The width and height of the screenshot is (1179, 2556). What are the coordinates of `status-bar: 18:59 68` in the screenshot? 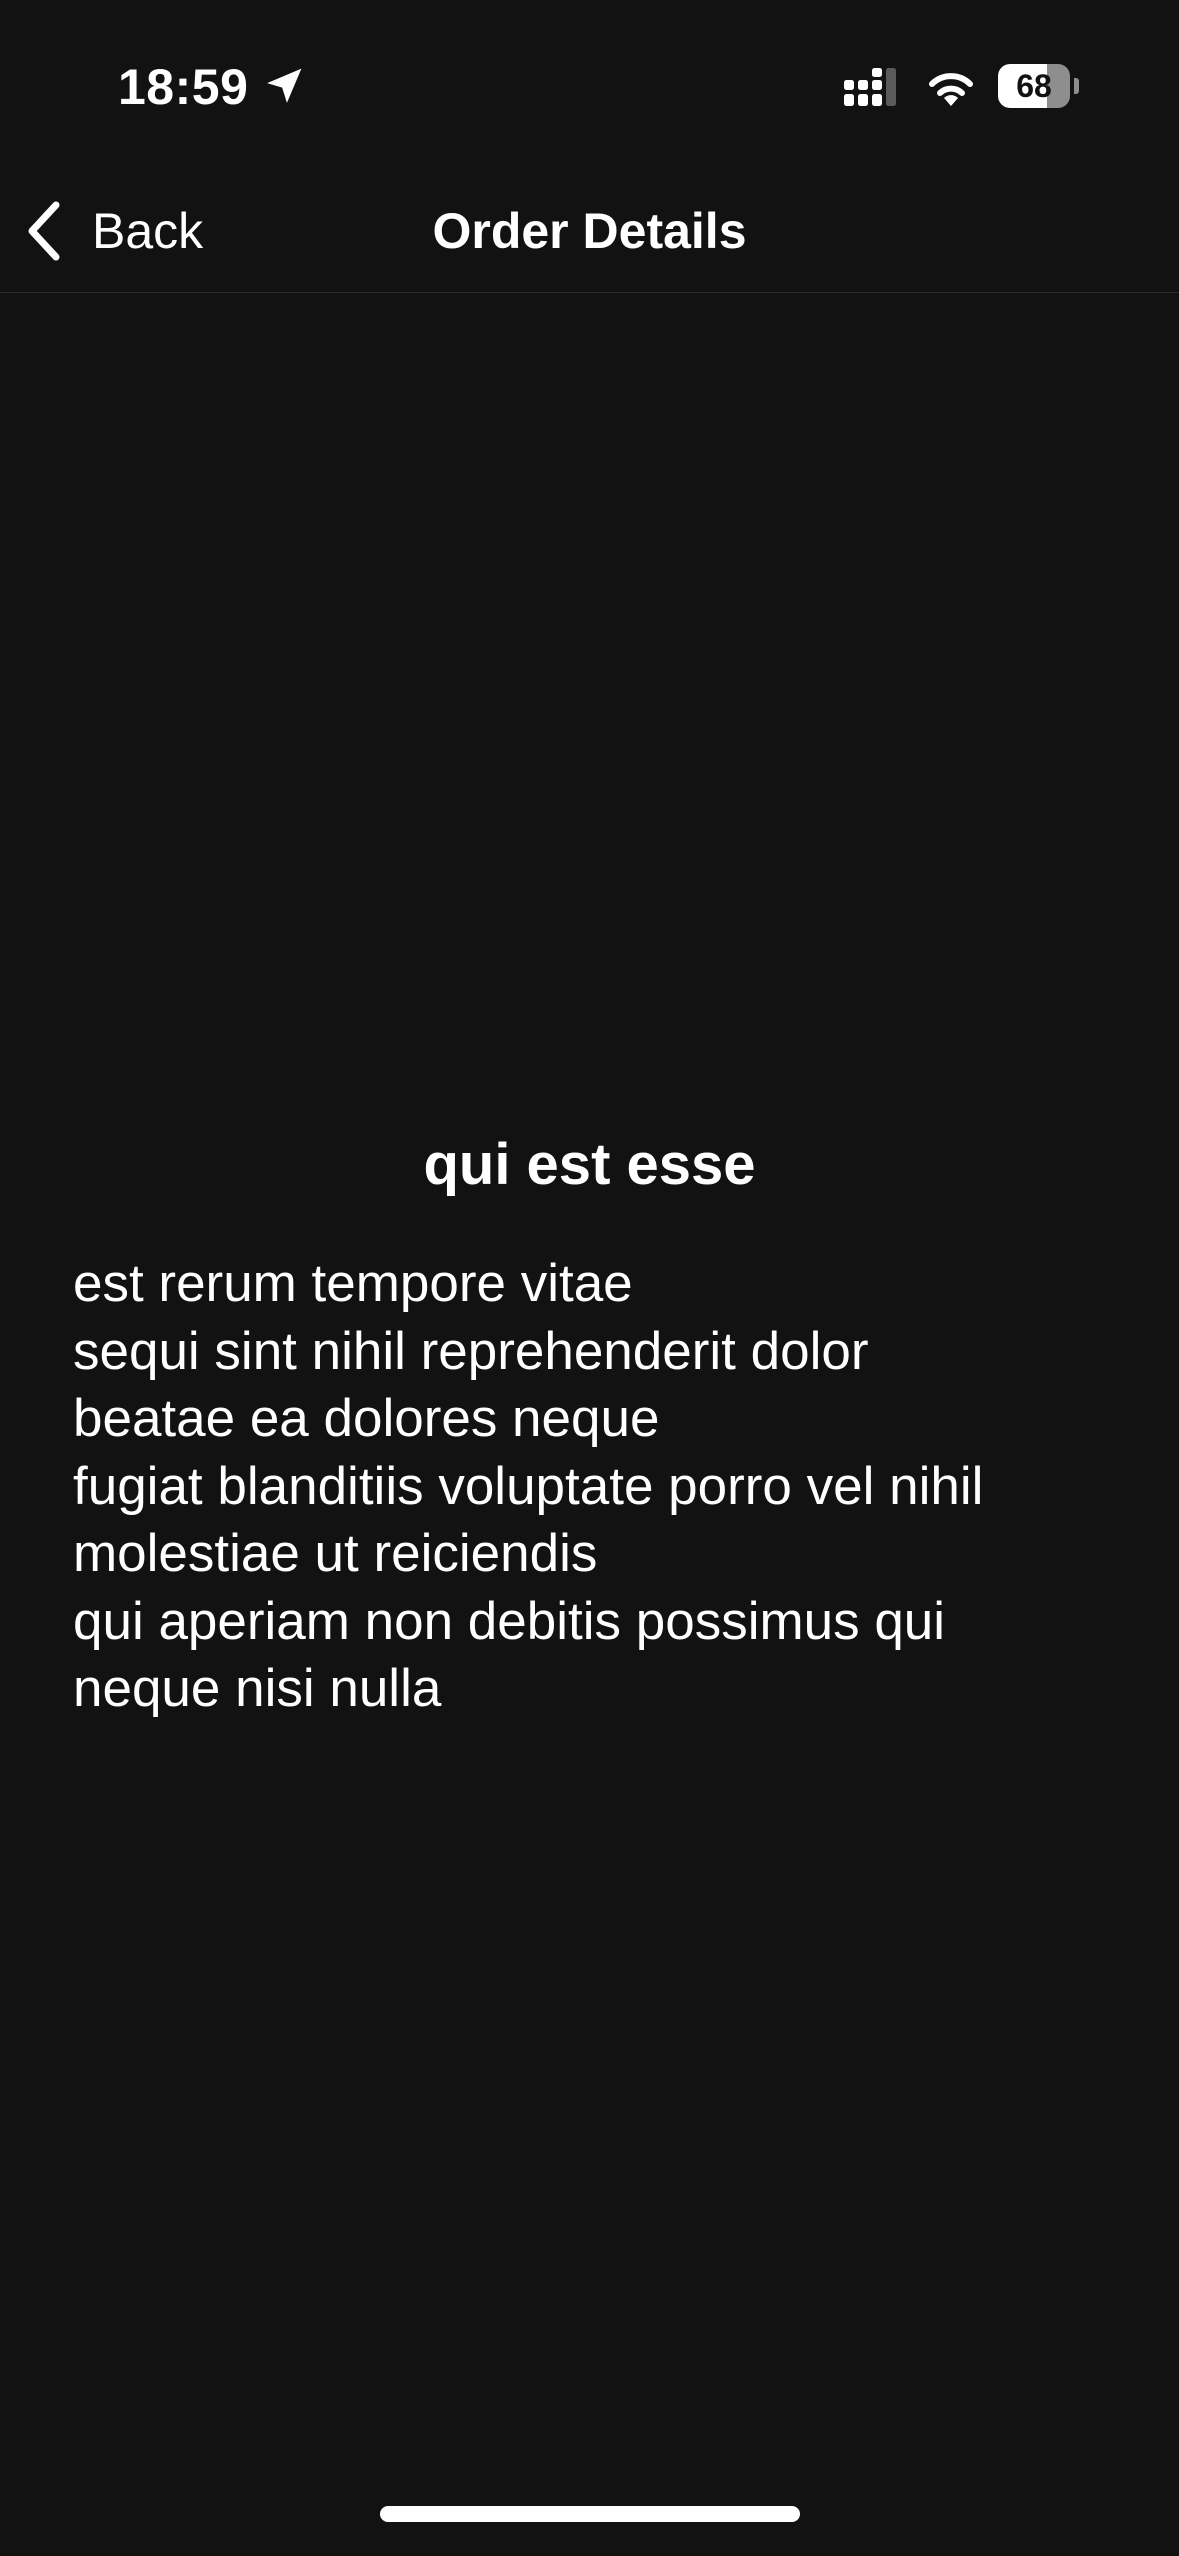 It's located at (589, 85).